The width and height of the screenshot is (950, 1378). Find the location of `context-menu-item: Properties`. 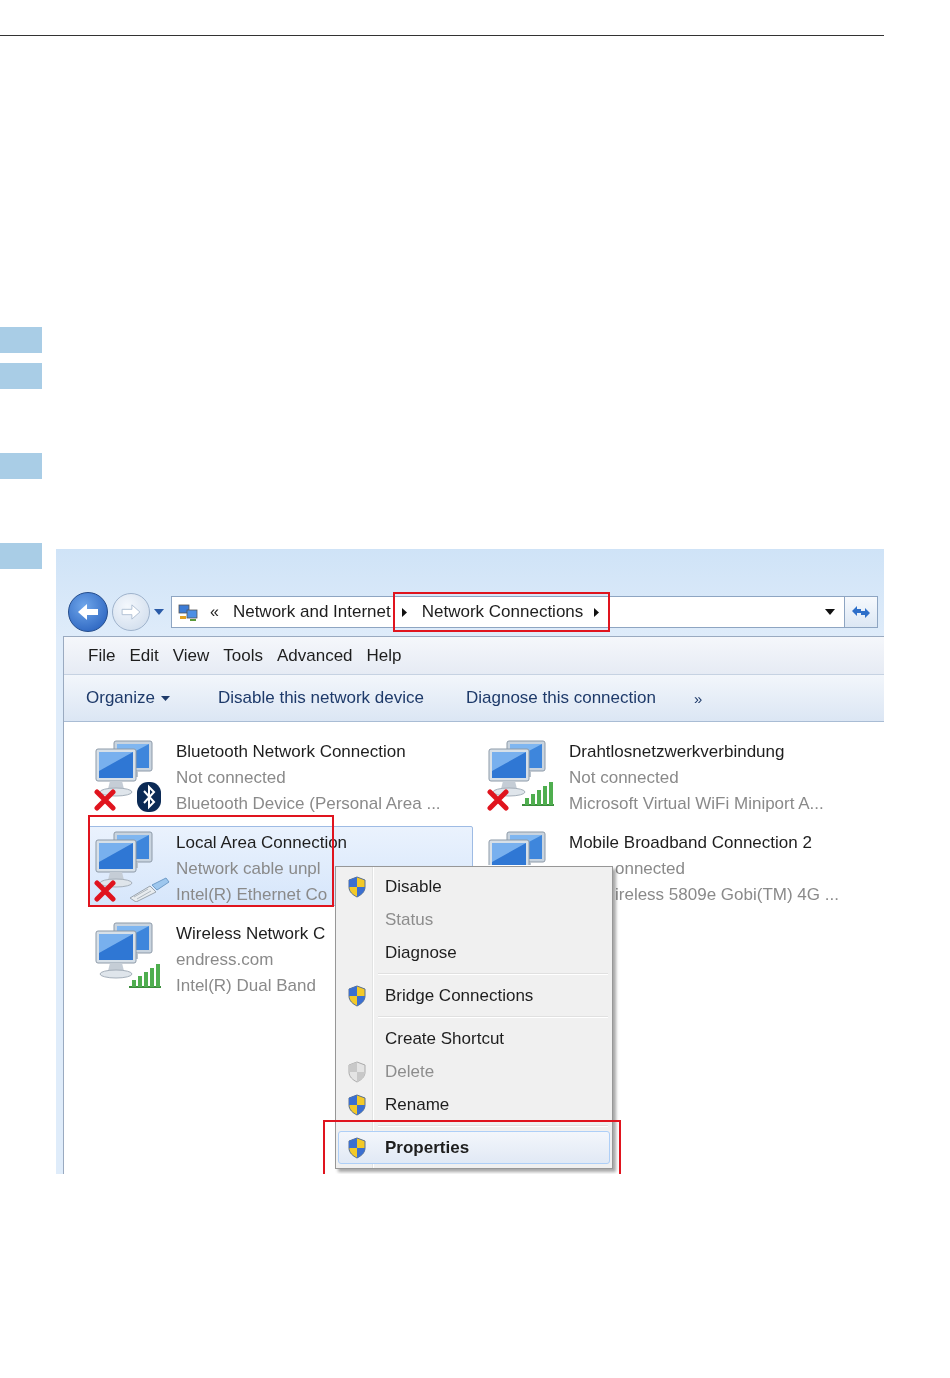

context-menu-item: Properties is located at coordinates (474, 1147).